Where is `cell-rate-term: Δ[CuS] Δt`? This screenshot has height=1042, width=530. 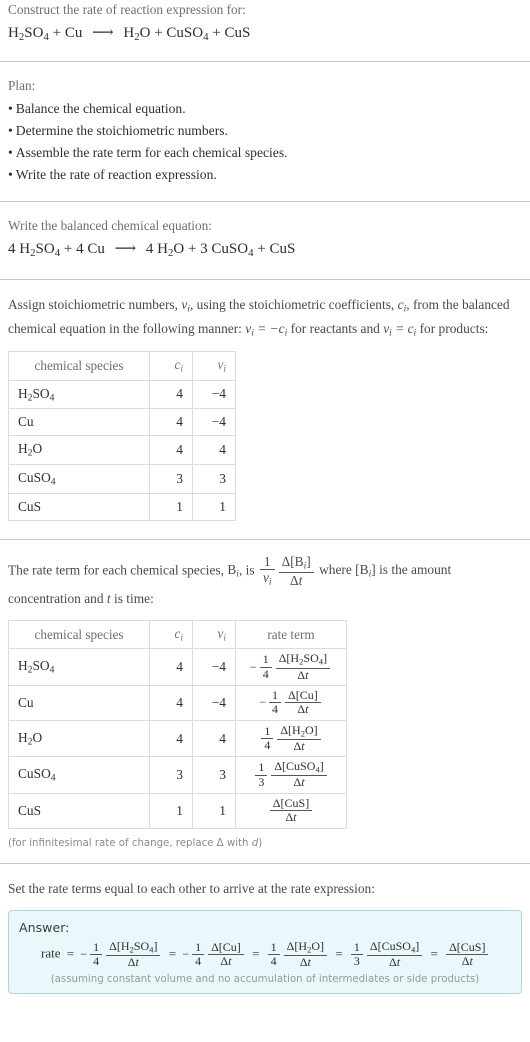 cell-rate-term: Δ[CuS] Δt is located at coordinates (291, 810).